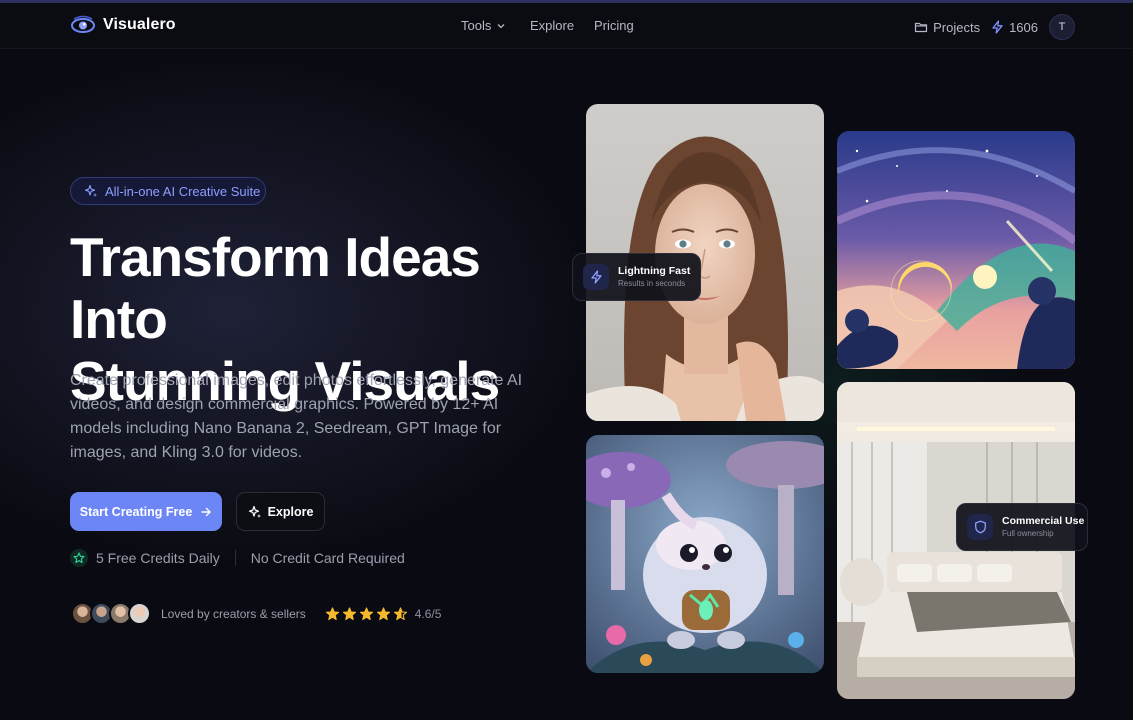  I want to click on nav-links: Tools Explore Pricing, so click(547, 25).